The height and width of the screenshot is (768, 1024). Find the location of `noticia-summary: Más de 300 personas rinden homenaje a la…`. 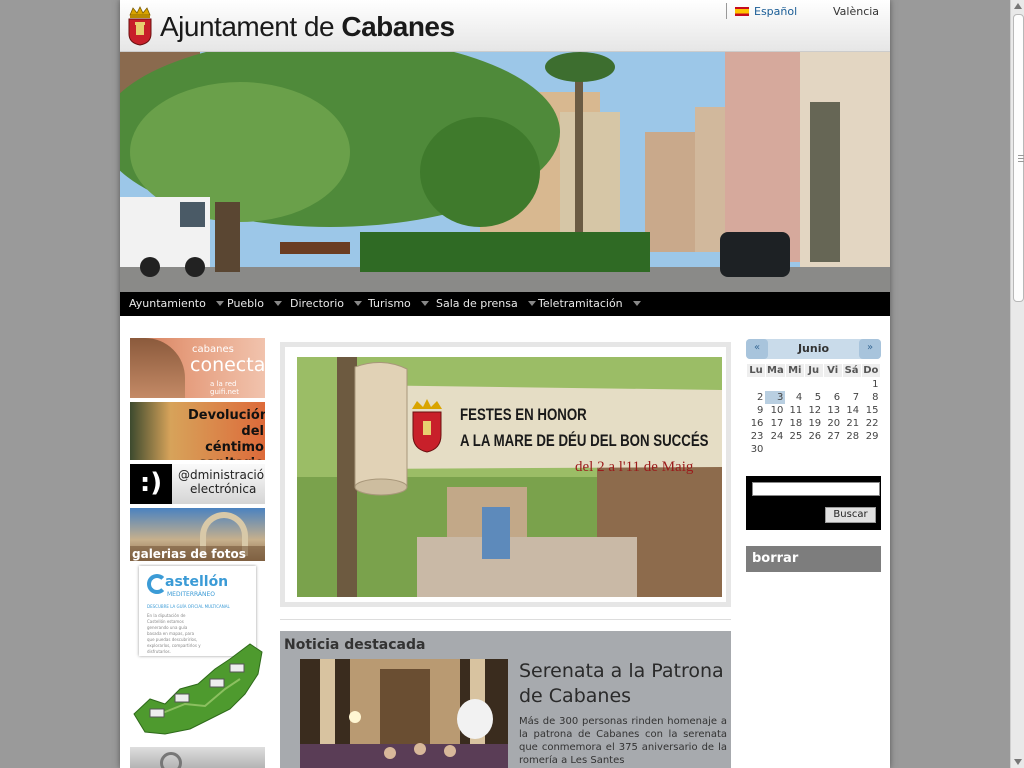

noticia-summary: Más de 300 personas rinden homenaje a la… is located at coordinates (623, 741).